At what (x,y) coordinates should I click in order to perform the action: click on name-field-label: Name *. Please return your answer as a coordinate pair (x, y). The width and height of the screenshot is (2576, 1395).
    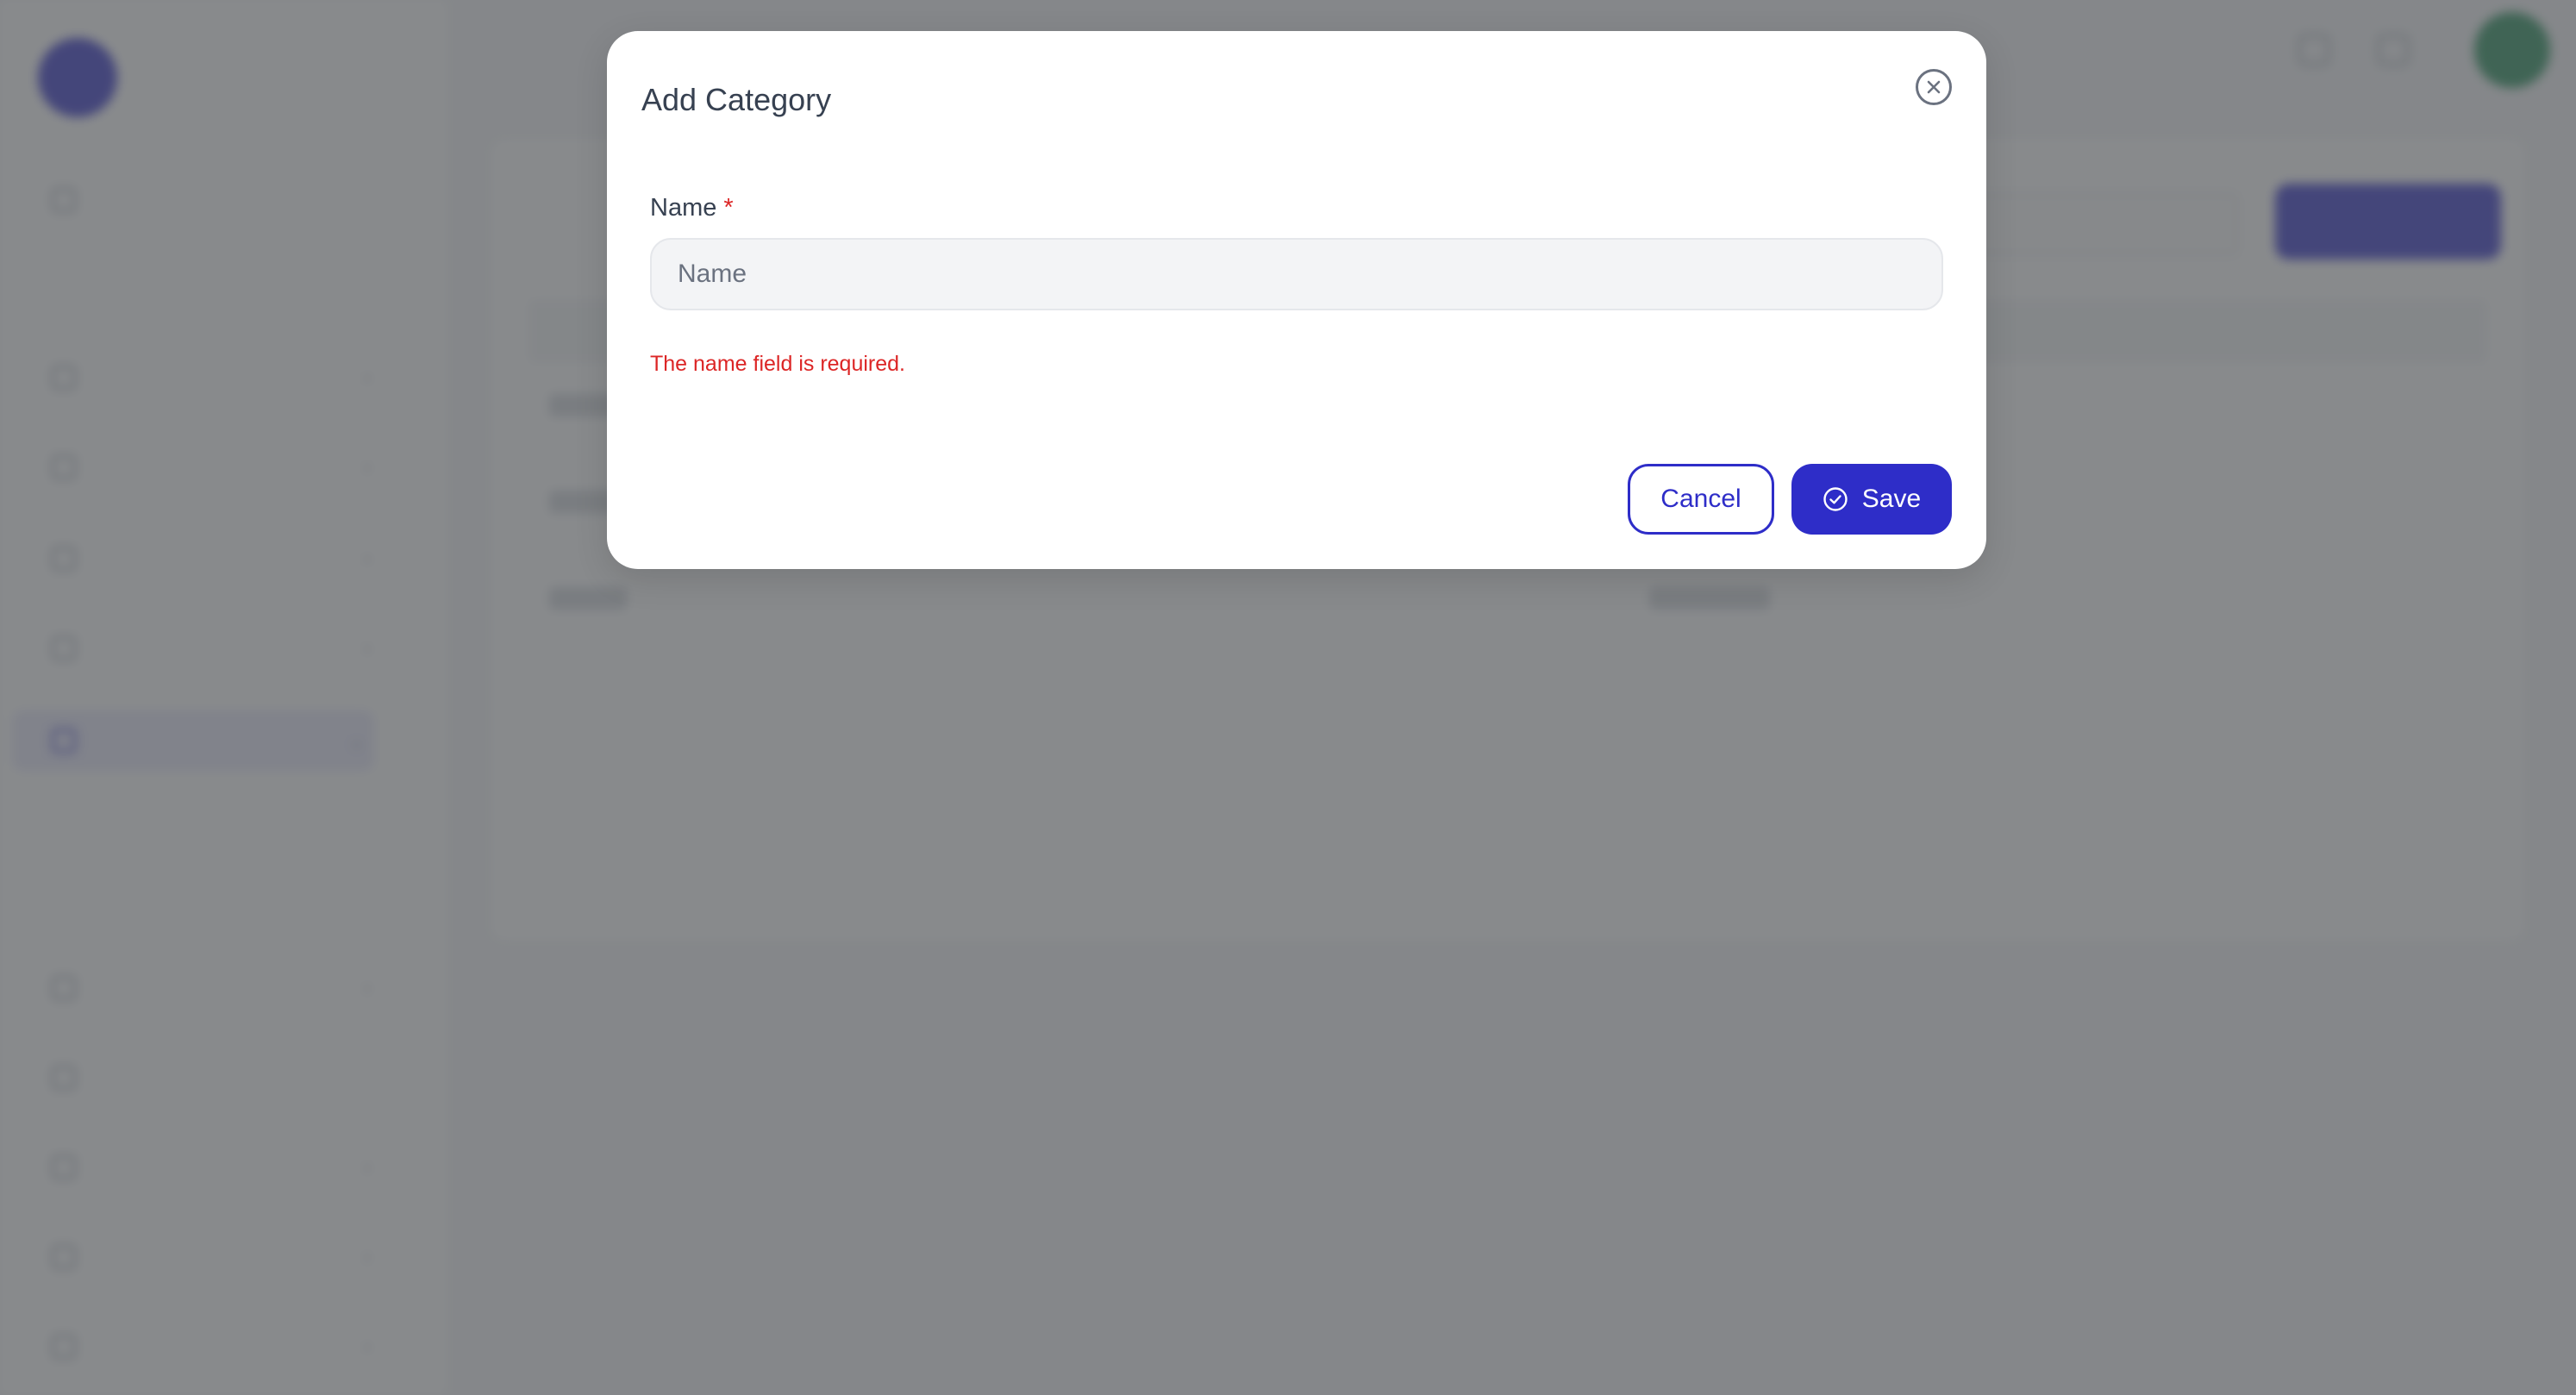
    Looking at the image, I should click on (692, 208).